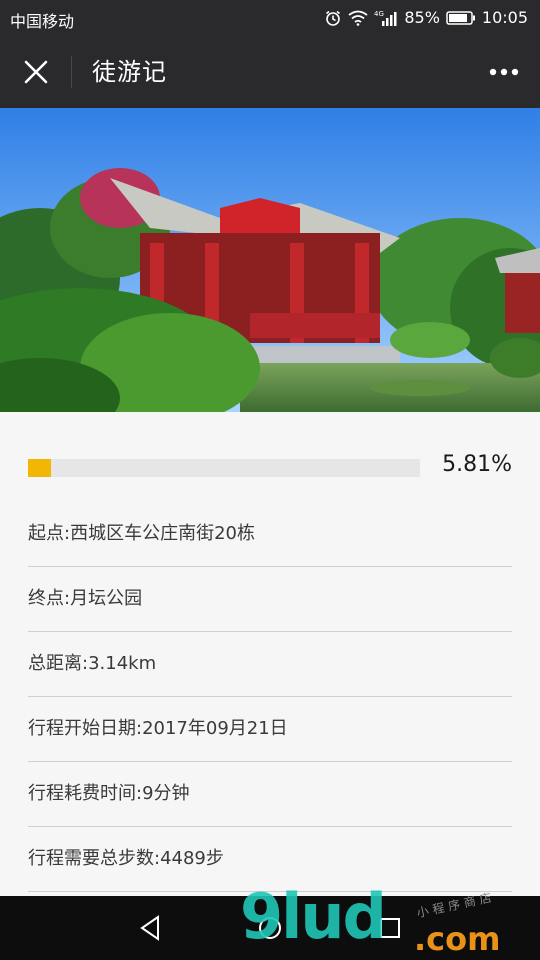 The image size is (540, 960). What do you see at coordinates (270, 794) in the screenshot?
I see `elapsed-time: 行程耗费时间:9分钟` at bounding box center [270, 794].